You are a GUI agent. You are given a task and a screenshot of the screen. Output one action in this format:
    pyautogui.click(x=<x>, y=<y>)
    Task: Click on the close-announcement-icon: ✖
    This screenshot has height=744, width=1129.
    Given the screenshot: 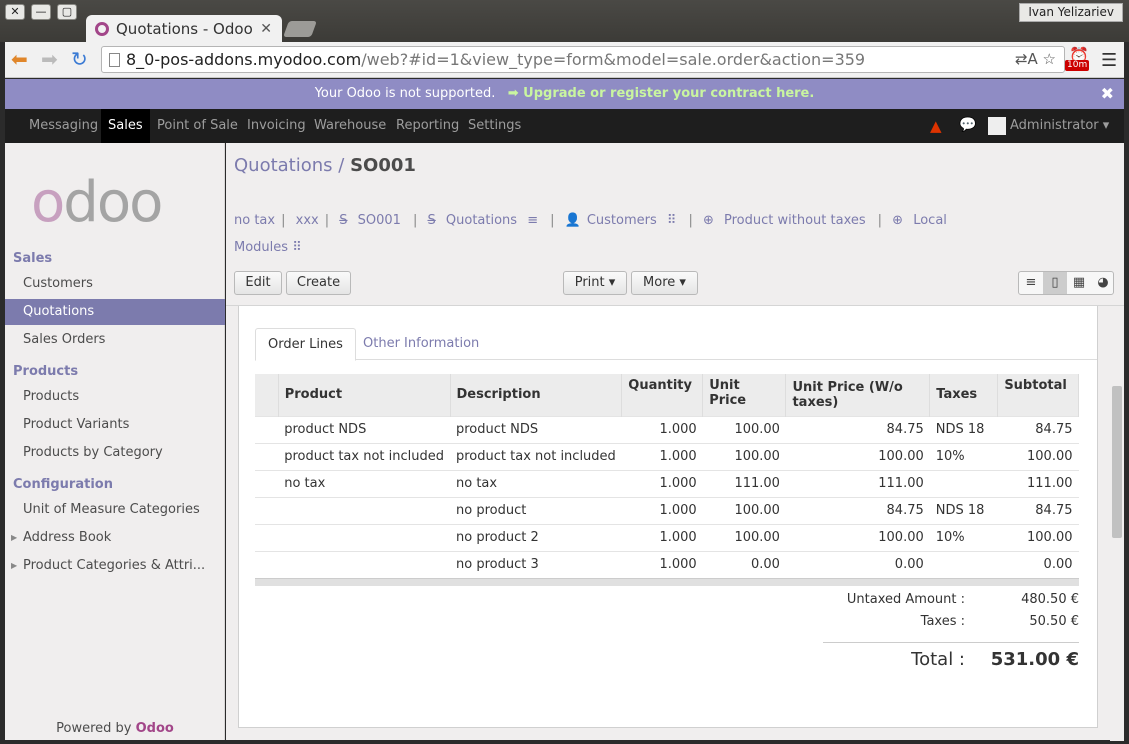 What is the action you would take?
    pyautogui.click(x=1107, y=94)
    